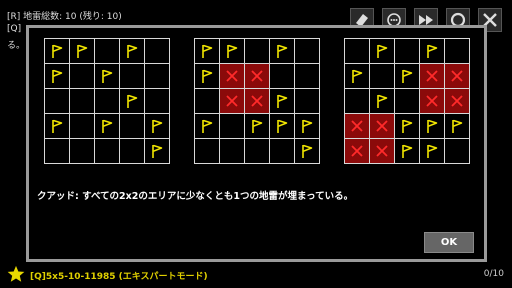 This screenshot has height=288, width=512. I want to click on ok-button: OK, so click(449, 242).